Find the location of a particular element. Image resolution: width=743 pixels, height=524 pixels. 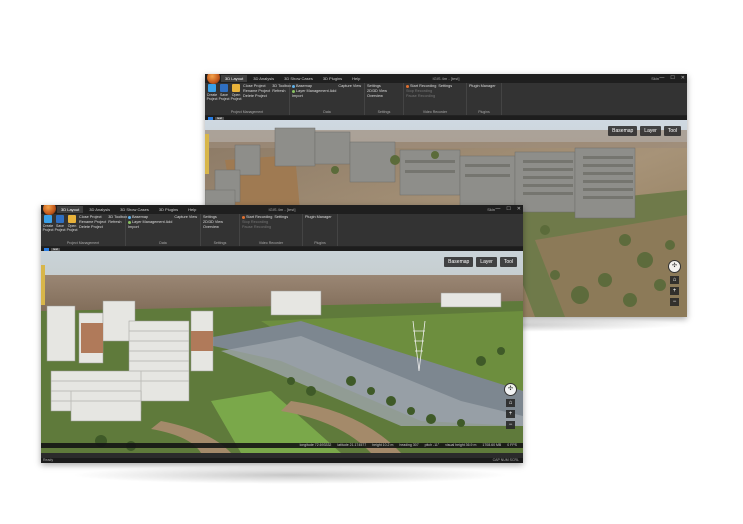

open-project-icon is located at coordinates (72, 219).